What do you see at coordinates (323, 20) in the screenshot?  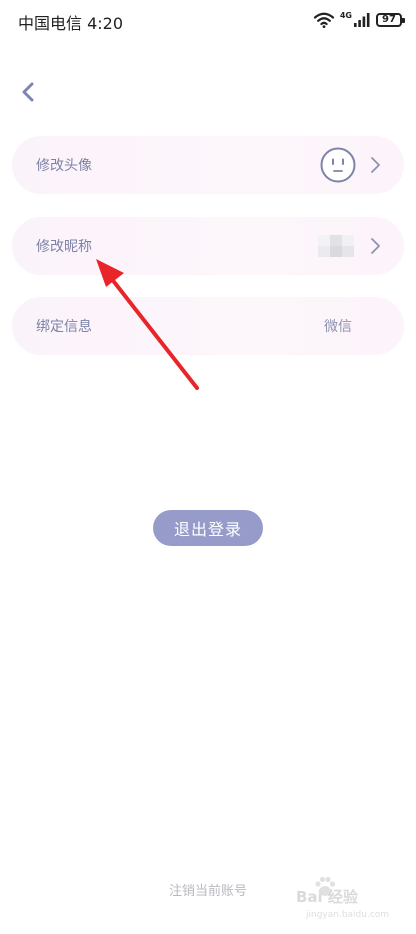 I see `wifi-icon` at bounding box center [323, 20].